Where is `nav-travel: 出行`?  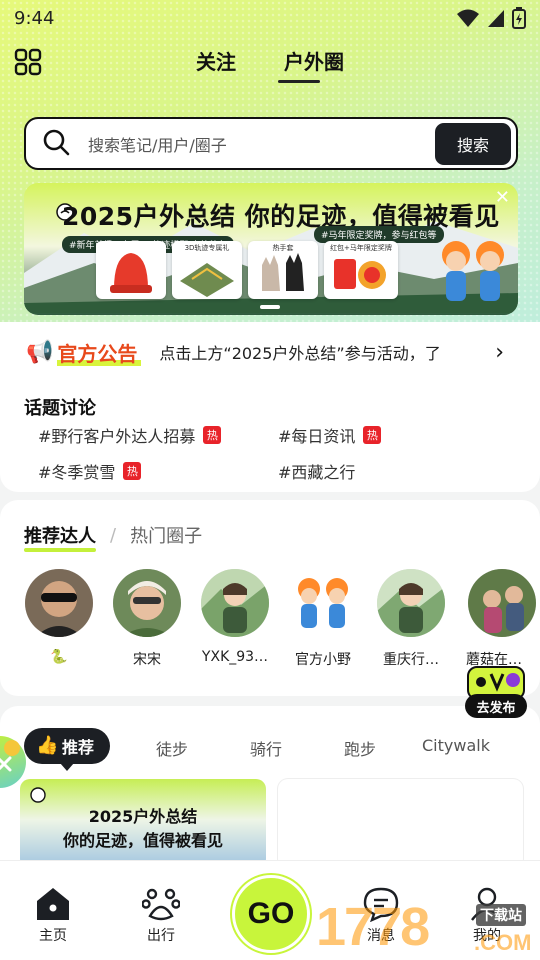
nav-travel: 出行 is located at coordinates (161, 915).